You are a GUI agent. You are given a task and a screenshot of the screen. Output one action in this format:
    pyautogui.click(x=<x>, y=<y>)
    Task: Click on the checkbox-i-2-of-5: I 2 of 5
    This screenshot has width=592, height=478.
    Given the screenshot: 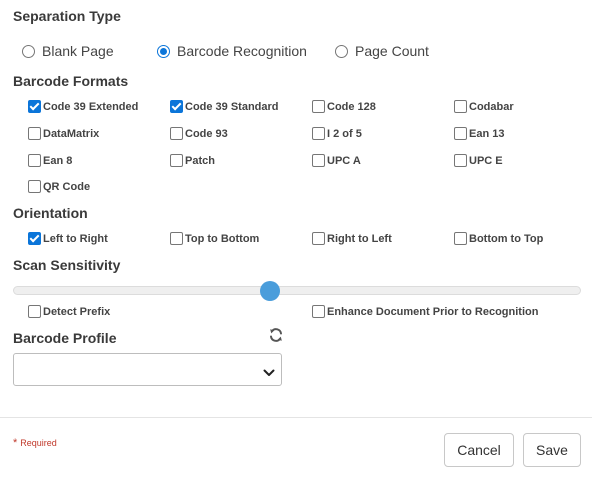 What is the action you would take?
    pyautogui.click(x=337, y=133)
    